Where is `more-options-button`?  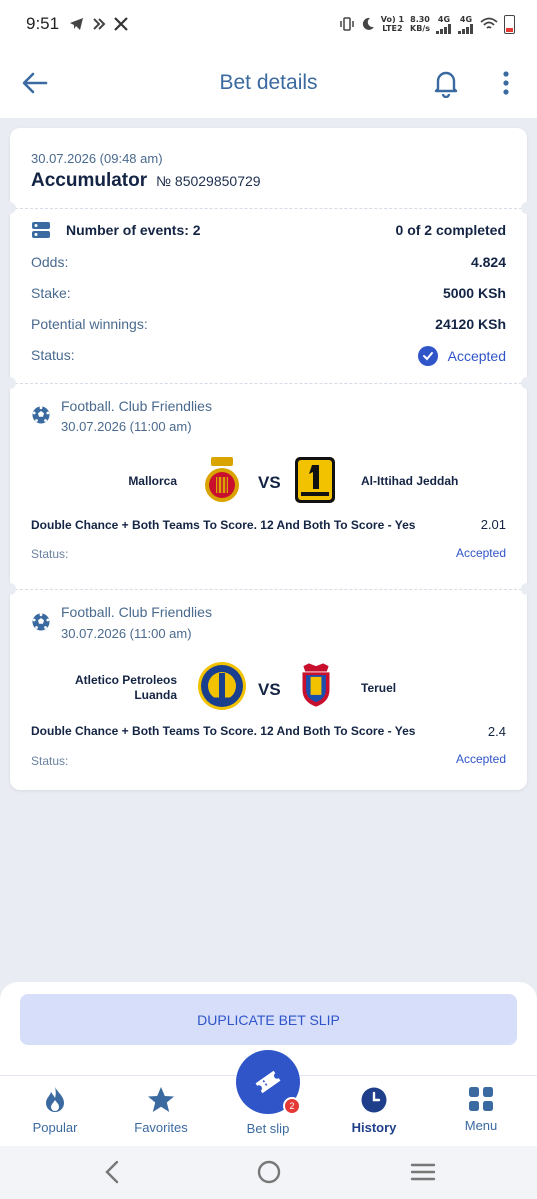
more-options-button is located at coordinates (506, 83).